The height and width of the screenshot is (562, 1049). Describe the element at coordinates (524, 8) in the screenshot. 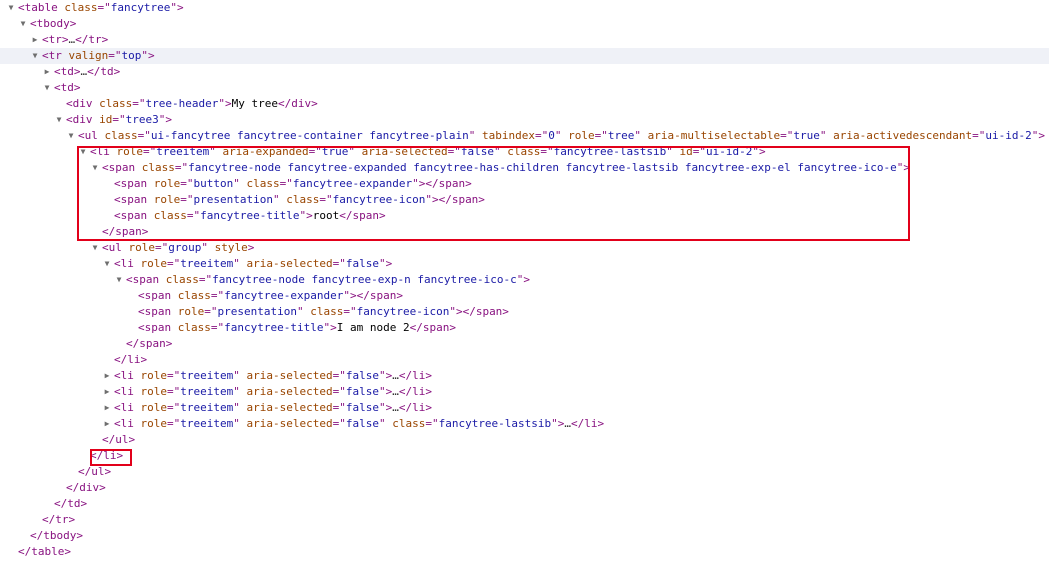

I see `dom-node-row: ▼ <table class="fancytree">` at that location.